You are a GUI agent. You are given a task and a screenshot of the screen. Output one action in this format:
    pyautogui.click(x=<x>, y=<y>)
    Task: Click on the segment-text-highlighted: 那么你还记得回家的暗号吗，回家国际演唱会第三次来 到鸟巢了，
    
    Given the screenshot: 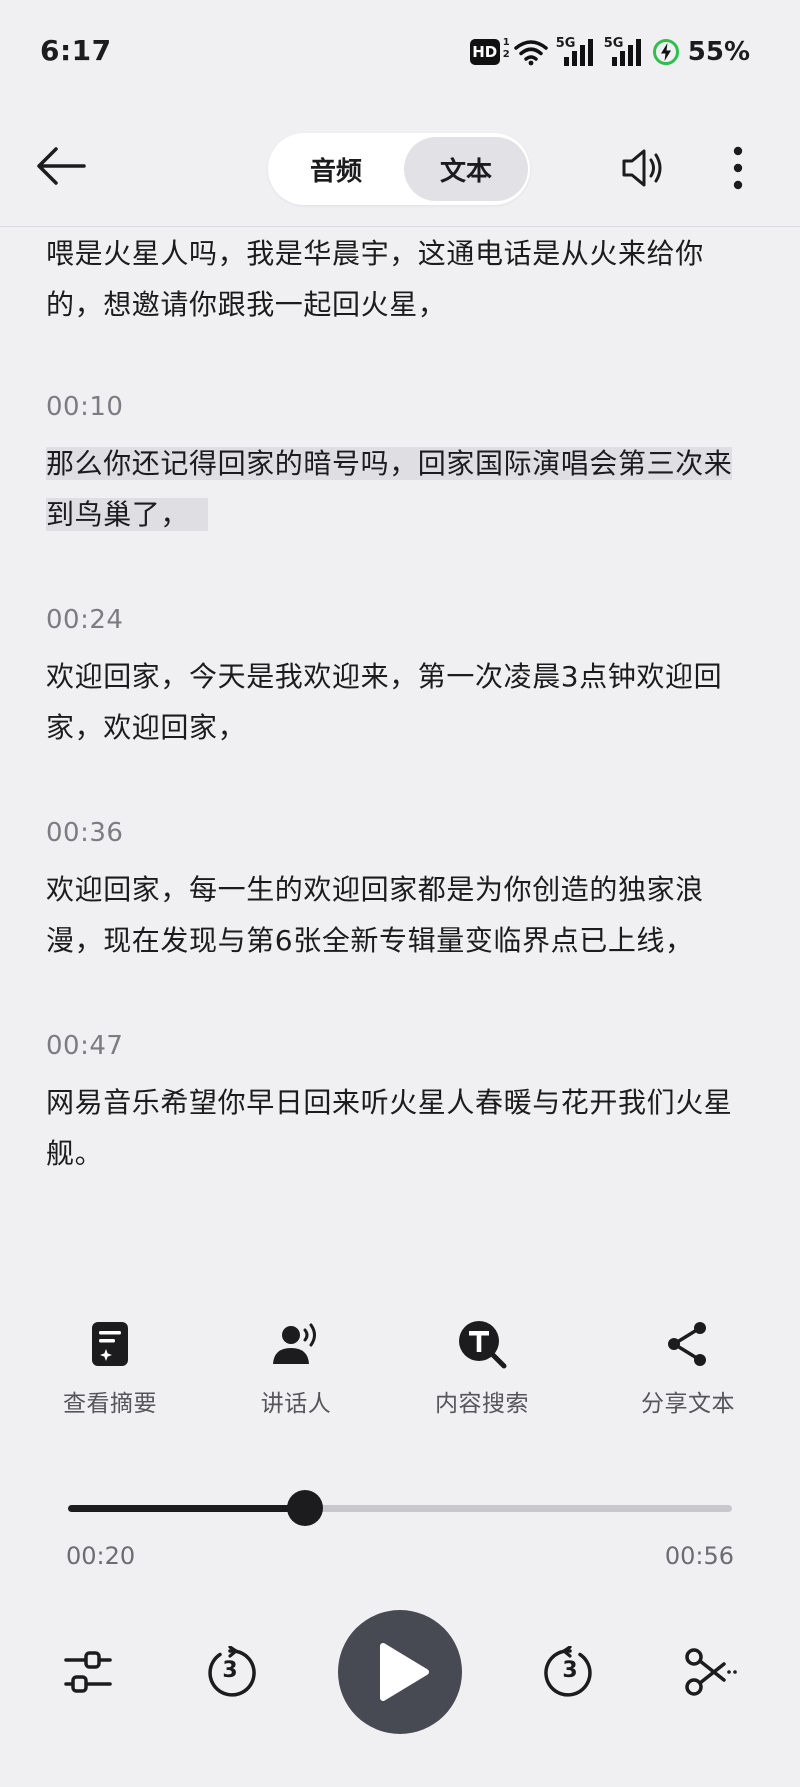 What is the action you would take?
    pyautogui.click(x=404, y=489)
    